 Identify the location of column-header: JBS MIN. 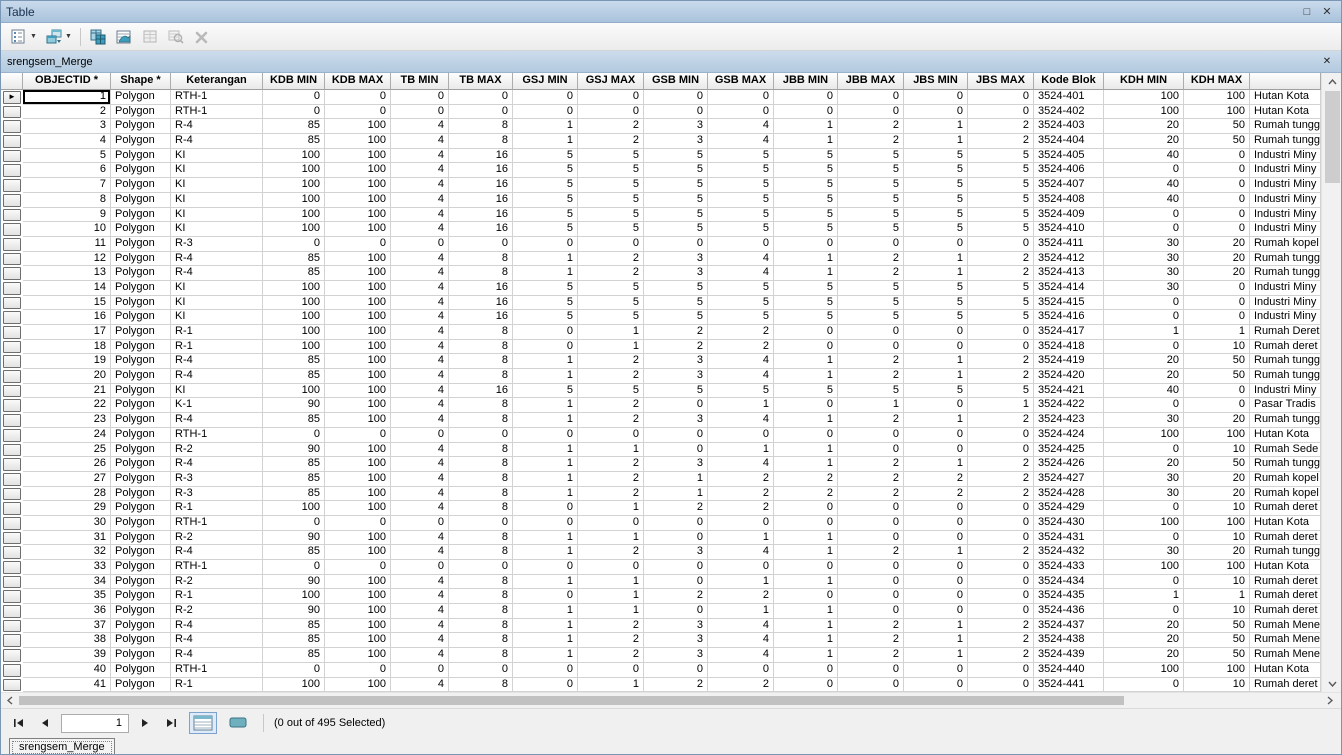
(936, 81).